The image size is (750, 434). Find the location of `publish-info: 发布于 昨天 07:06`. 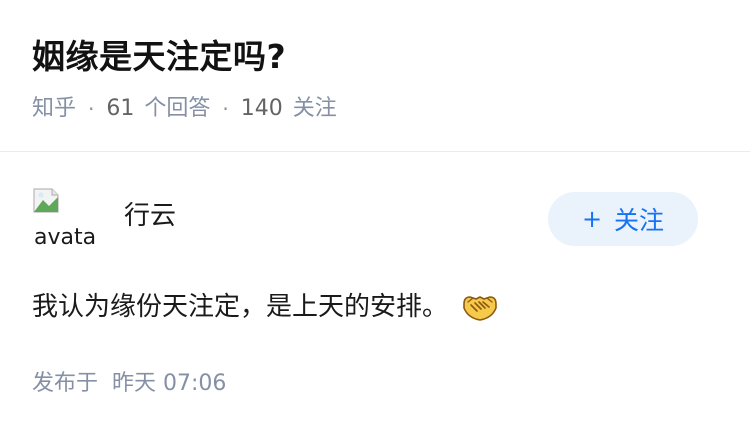

publish-info: 发布于 昨天 07:06 is located at coordinates (129, 384).